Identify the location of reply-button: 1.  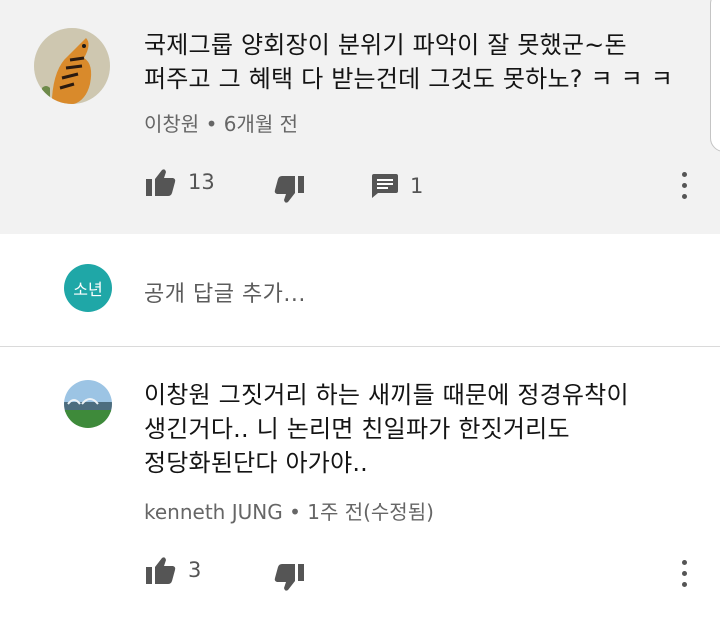
(397, 186).